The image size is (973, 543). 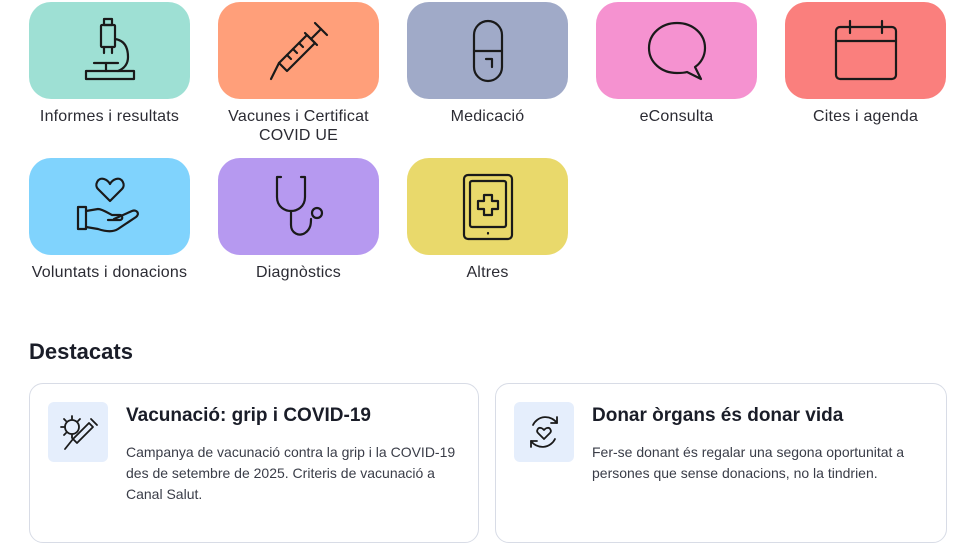 I want to click on chat-bubble-icon, so click(x=676, y=50).